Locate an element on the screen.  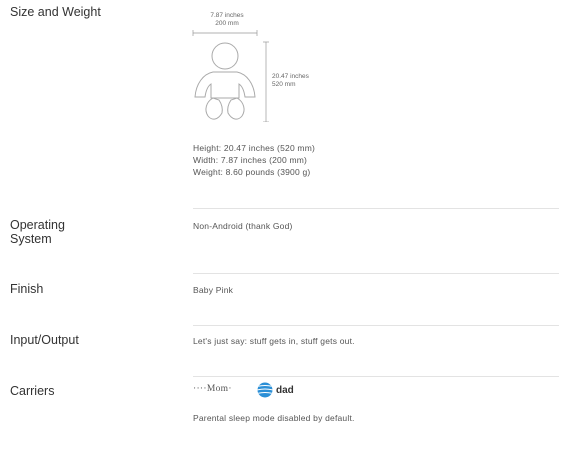
finish-title: Finish is located at coordinates (27, 289).